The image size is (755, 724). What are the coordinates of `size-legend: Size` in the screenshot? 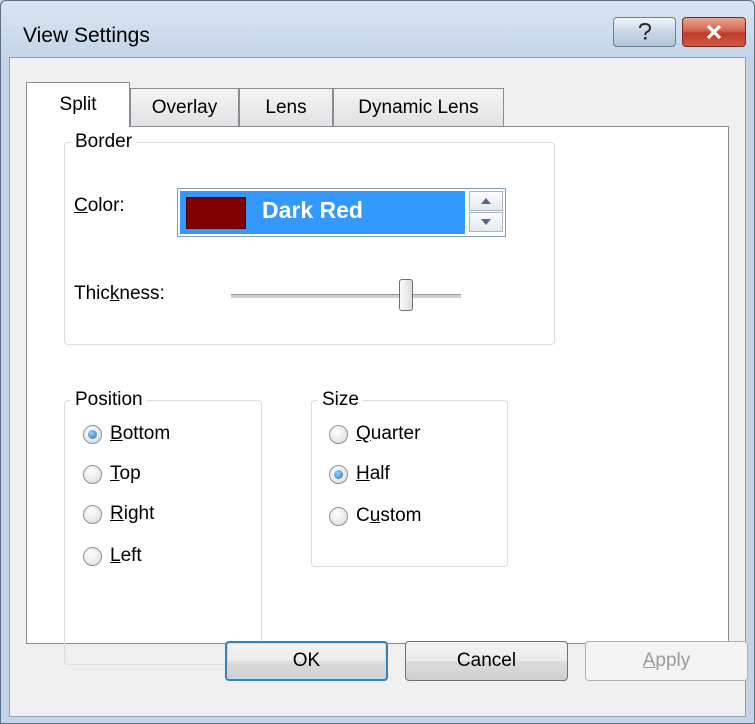 It's located at (340, 399).